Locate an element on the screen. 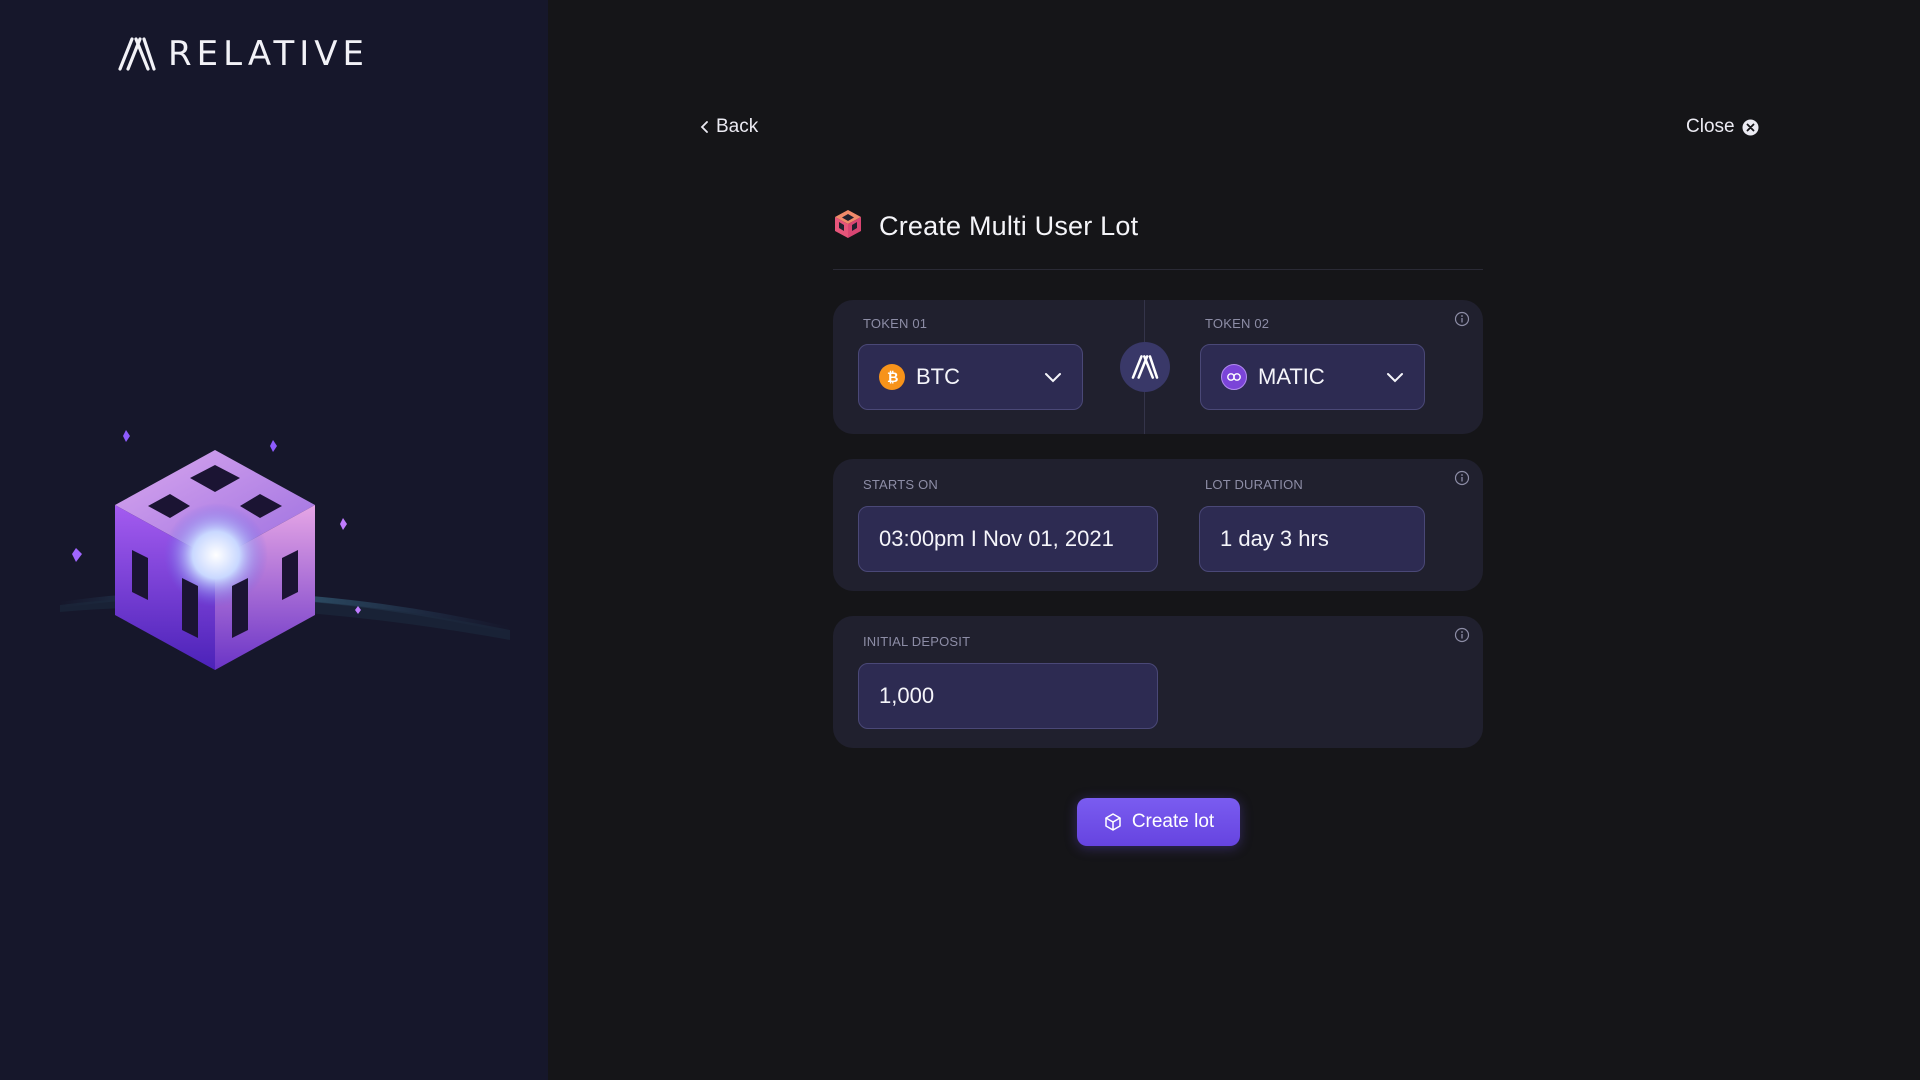 The height and width of the screenshot is (1080, 1920). back-label: Back is located at coordinates (737, 126).